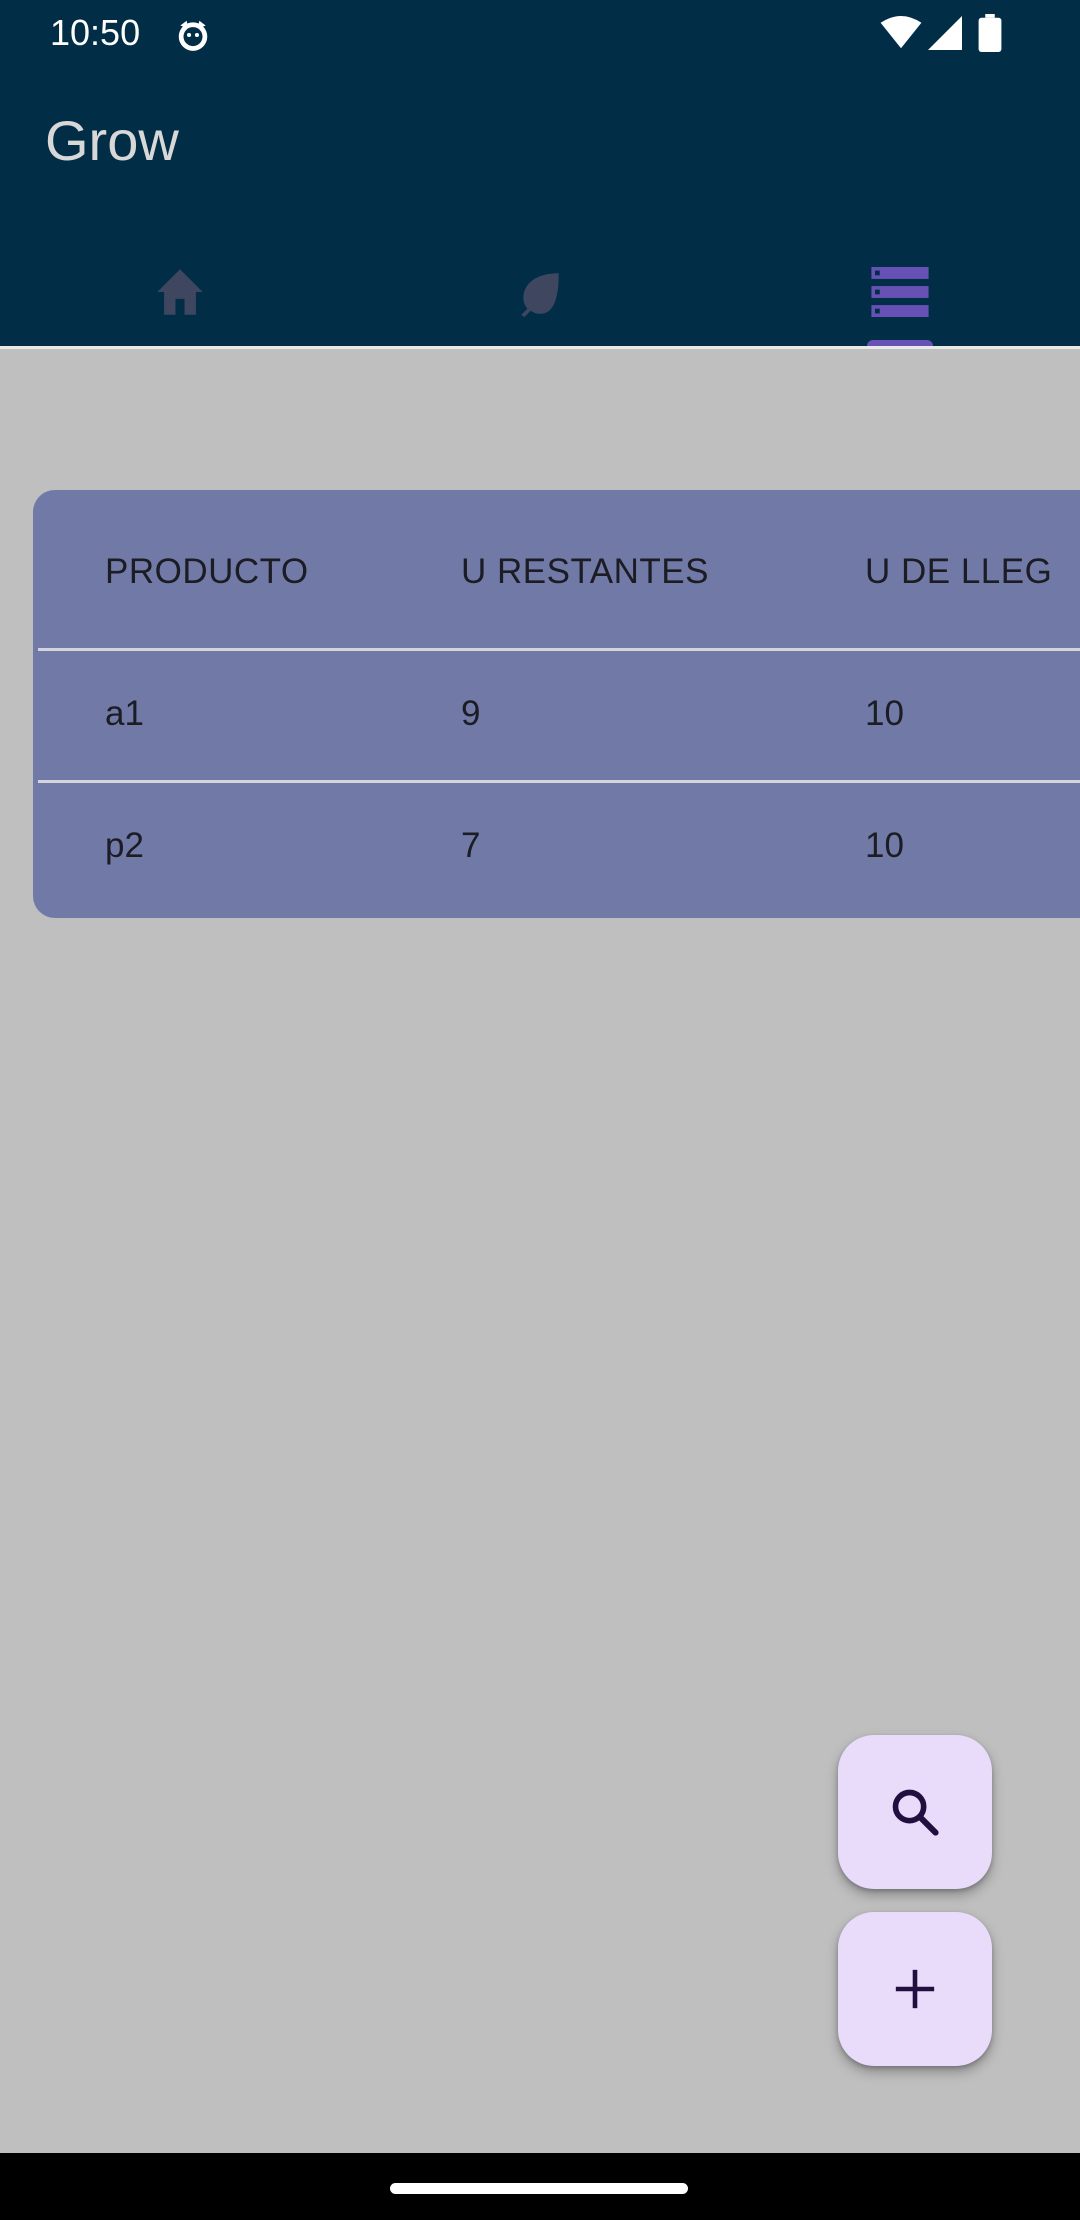 The image size is (1080, 2220). Describe the element at coordinates (193, 35) in the screenshot. I see `cat-face-icon` at that location.